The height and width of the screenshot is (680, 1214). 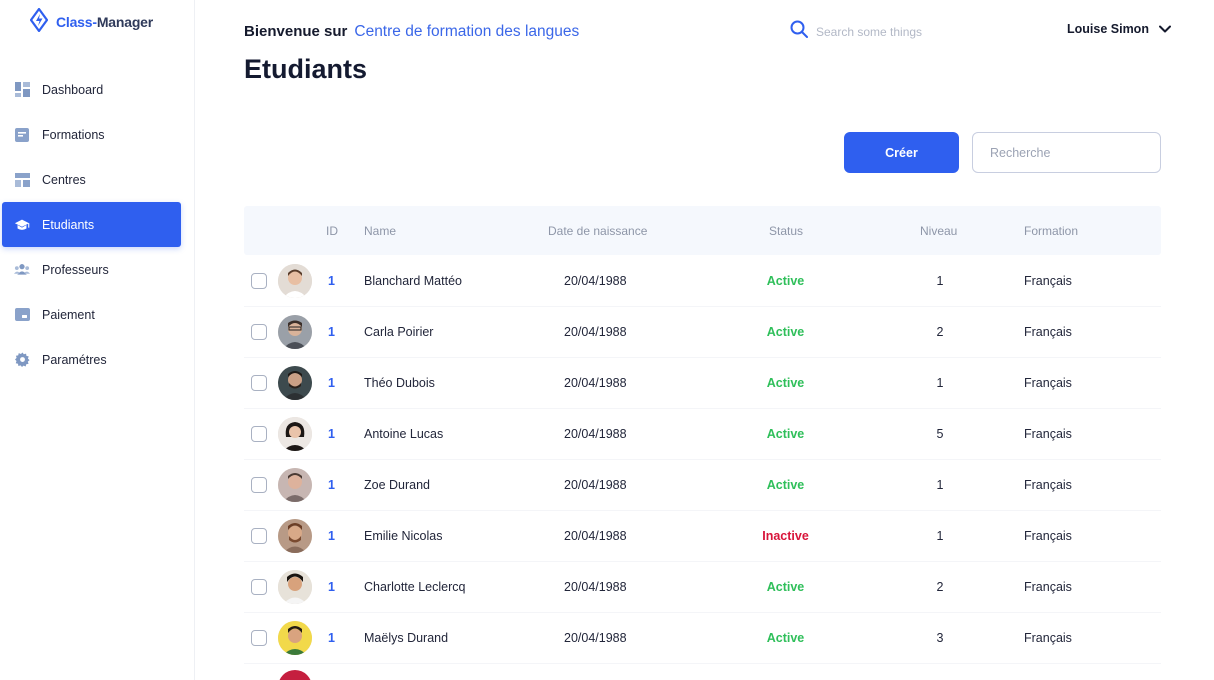 What do you see at coordinates (901, 152) in the screenshot?
I see `create-button: Créer` at bounding box center [901, 152].